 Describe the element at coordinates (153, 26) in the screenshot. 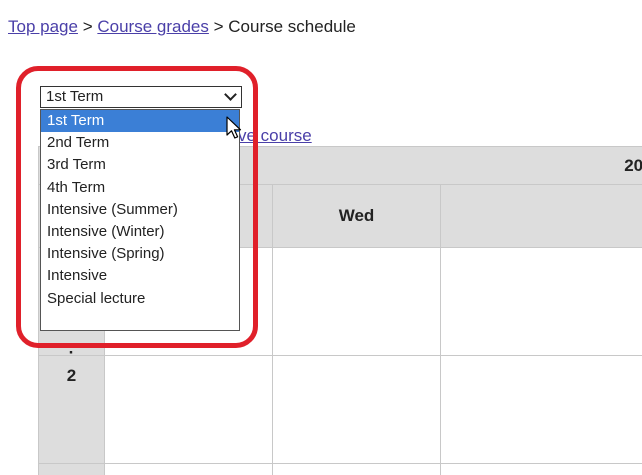

I see `breadcrumb-course-grades: Course grades` at that location.